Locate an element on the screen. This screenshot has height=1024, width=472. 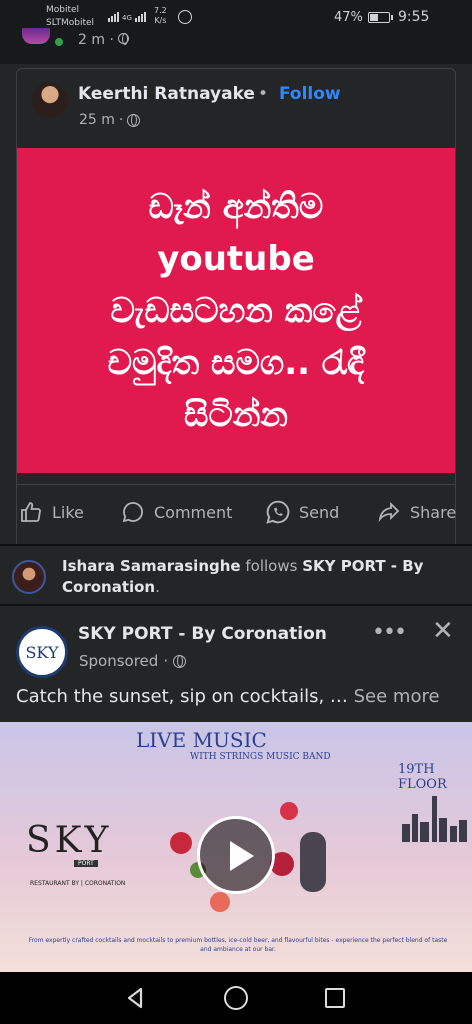
share-button: Share is located at coordinates (416, 512).